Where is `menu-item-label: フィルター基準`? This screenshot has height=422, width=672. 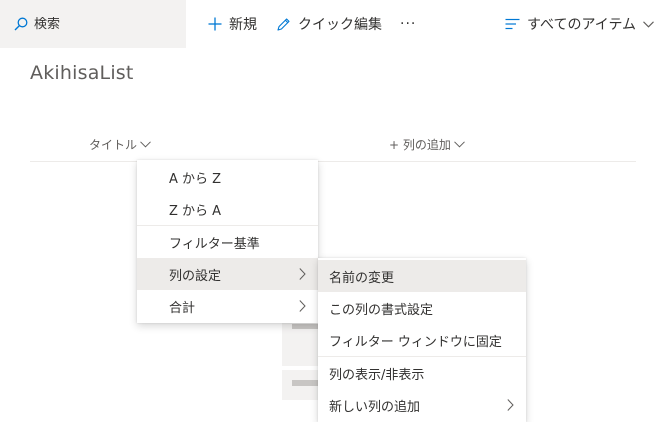 menu-item-label: フィルター基準 is located at coordinates (214, 244).